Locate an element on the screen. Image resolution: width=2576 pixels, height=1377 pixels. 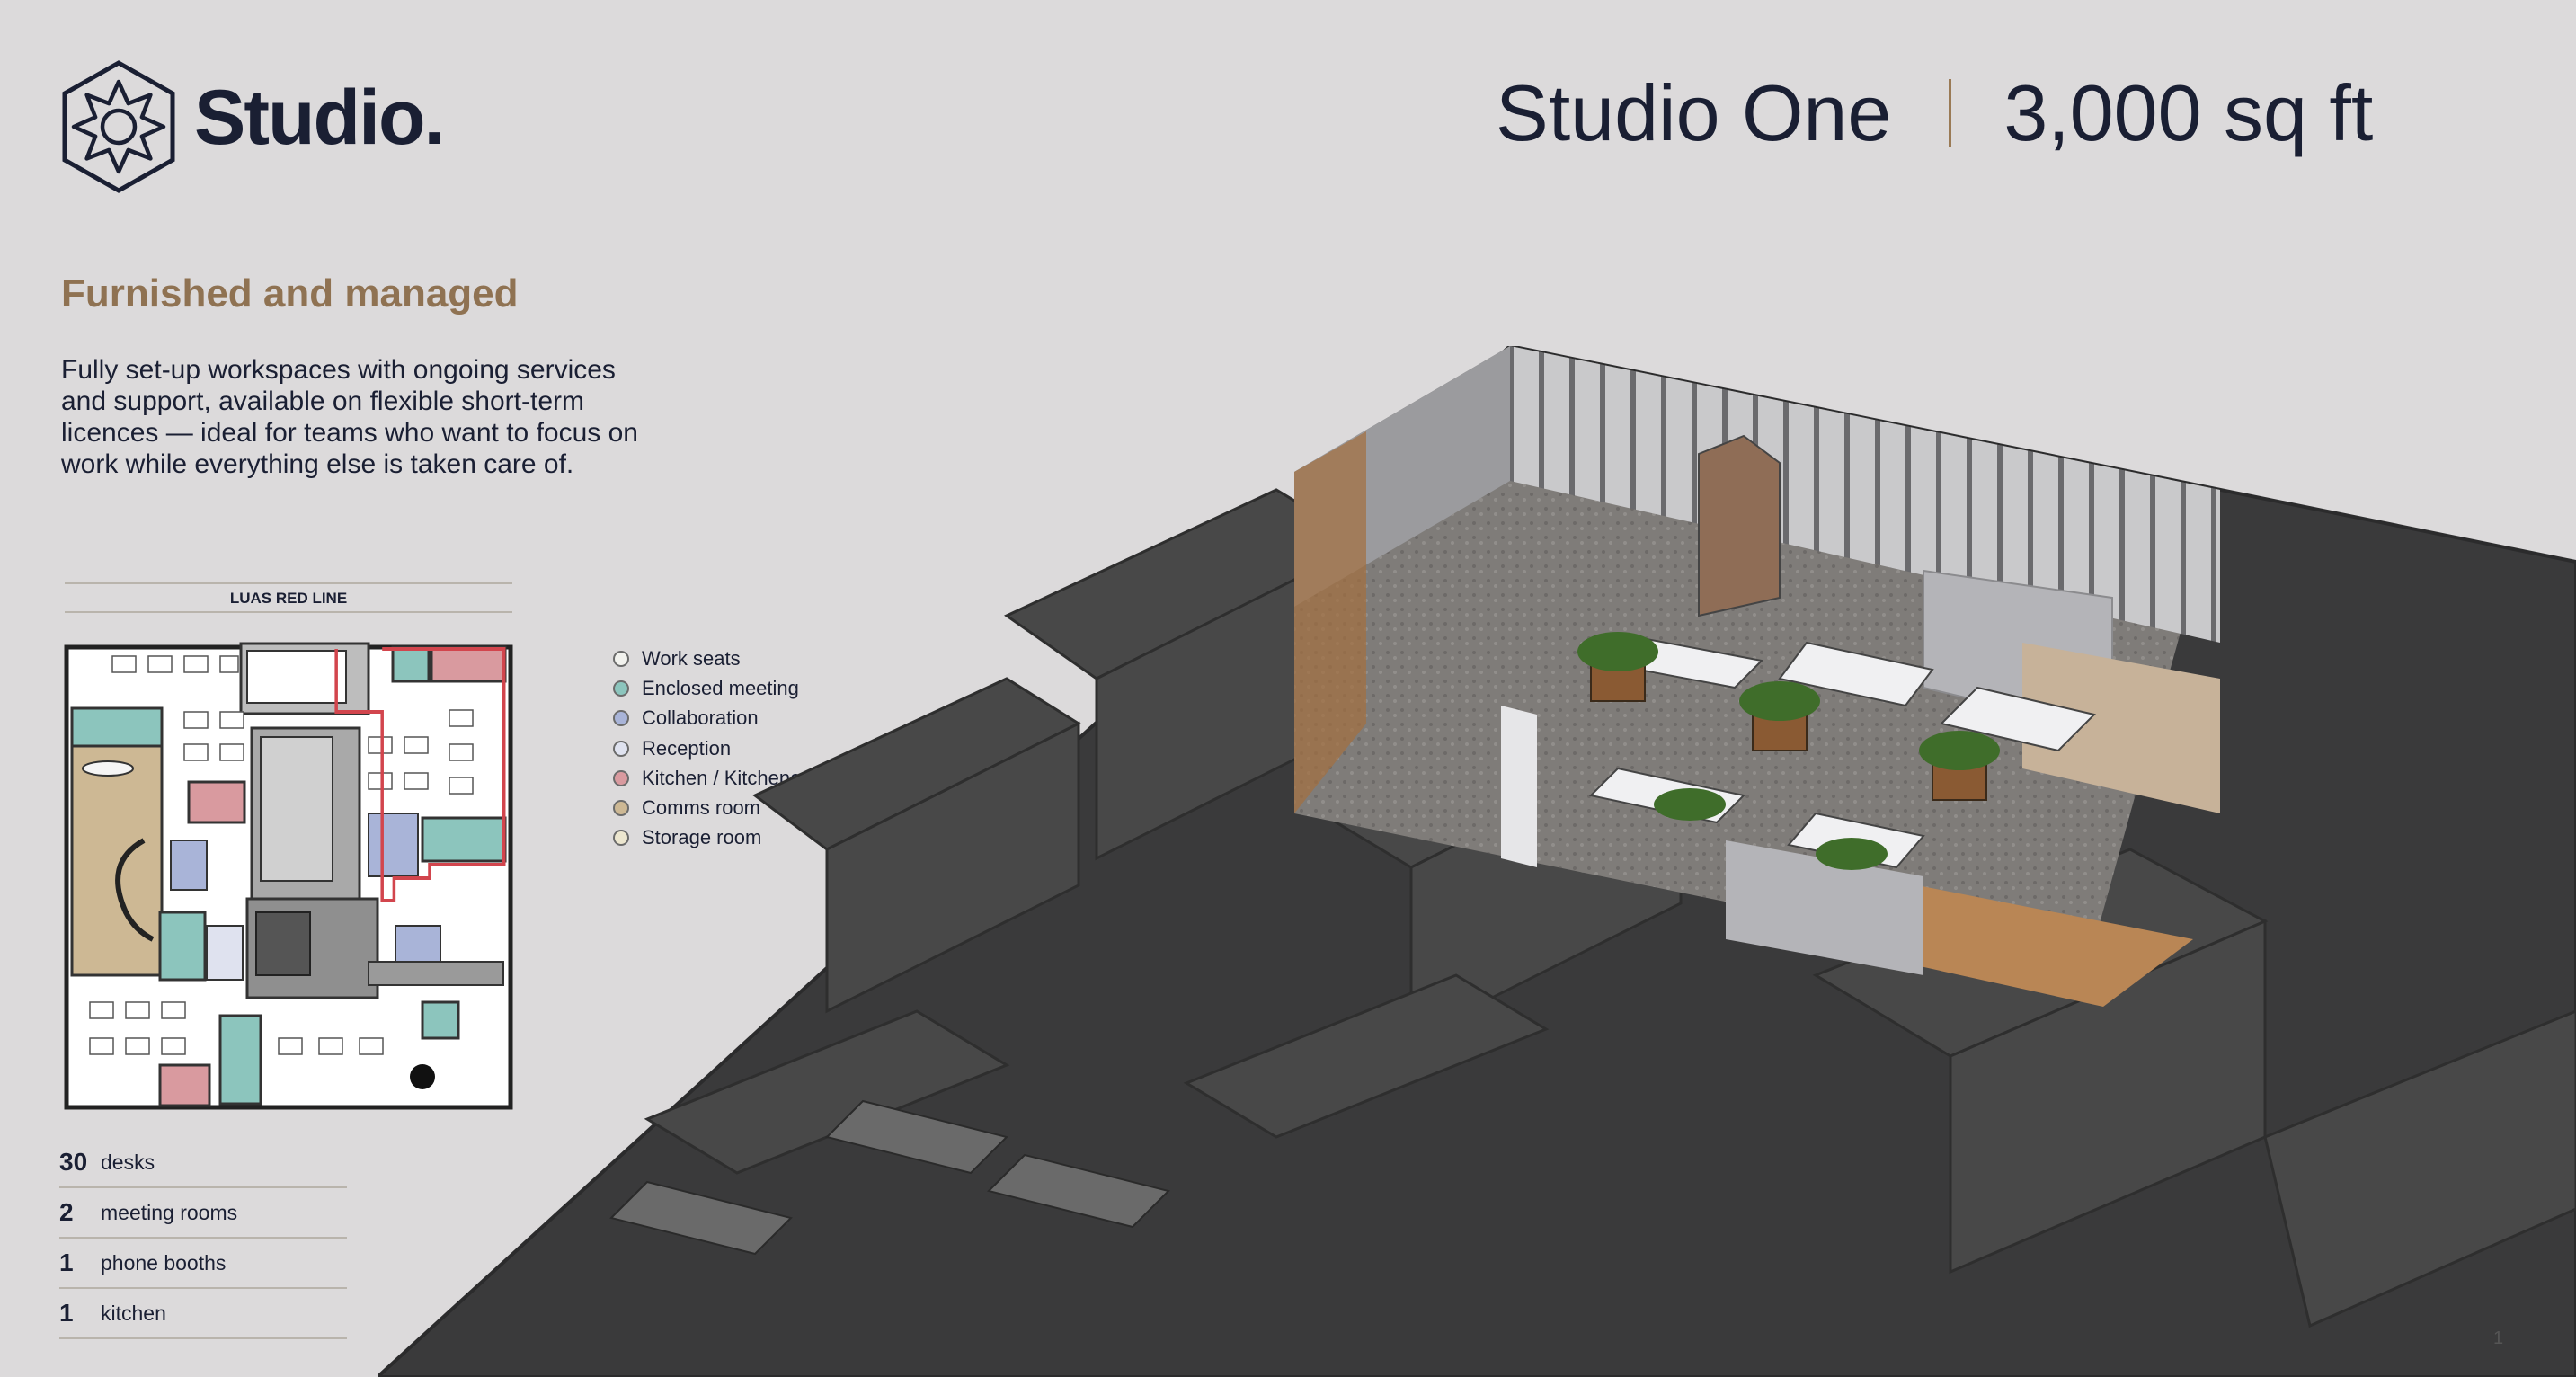
stat-label: kitchen is located at coordinates (133, 1313).